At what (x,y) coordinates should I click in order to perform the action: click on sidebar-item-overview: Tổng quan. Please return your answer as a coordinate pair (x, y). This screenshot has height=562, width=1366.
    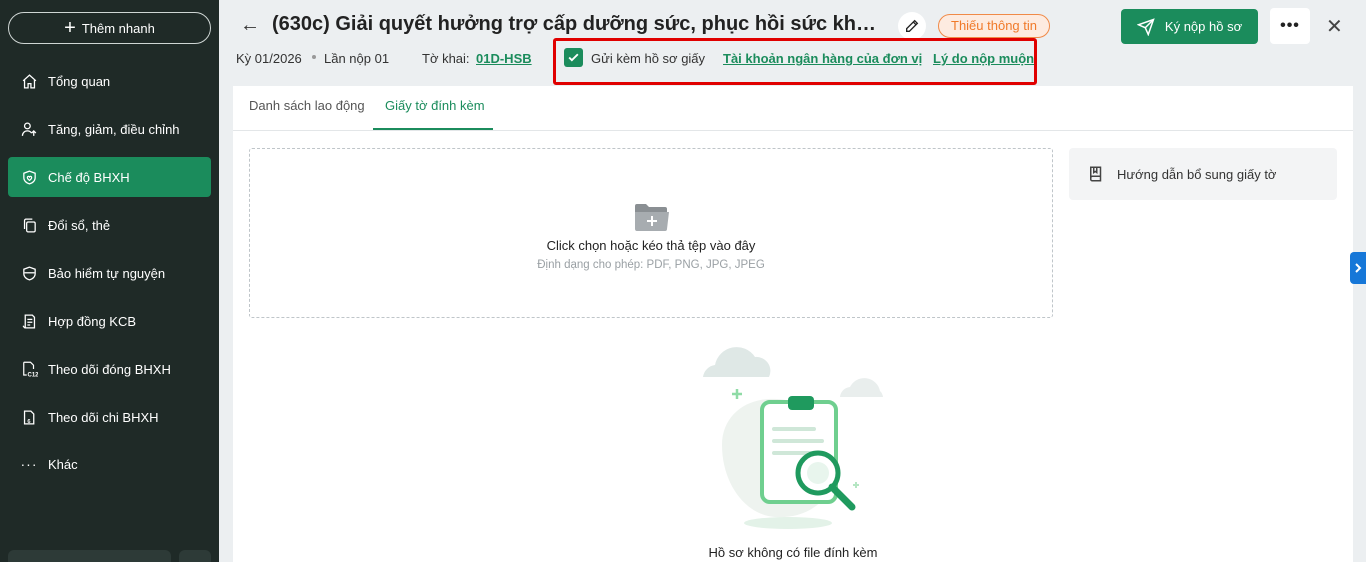
    Looking at the image, I should click on (109, 81).